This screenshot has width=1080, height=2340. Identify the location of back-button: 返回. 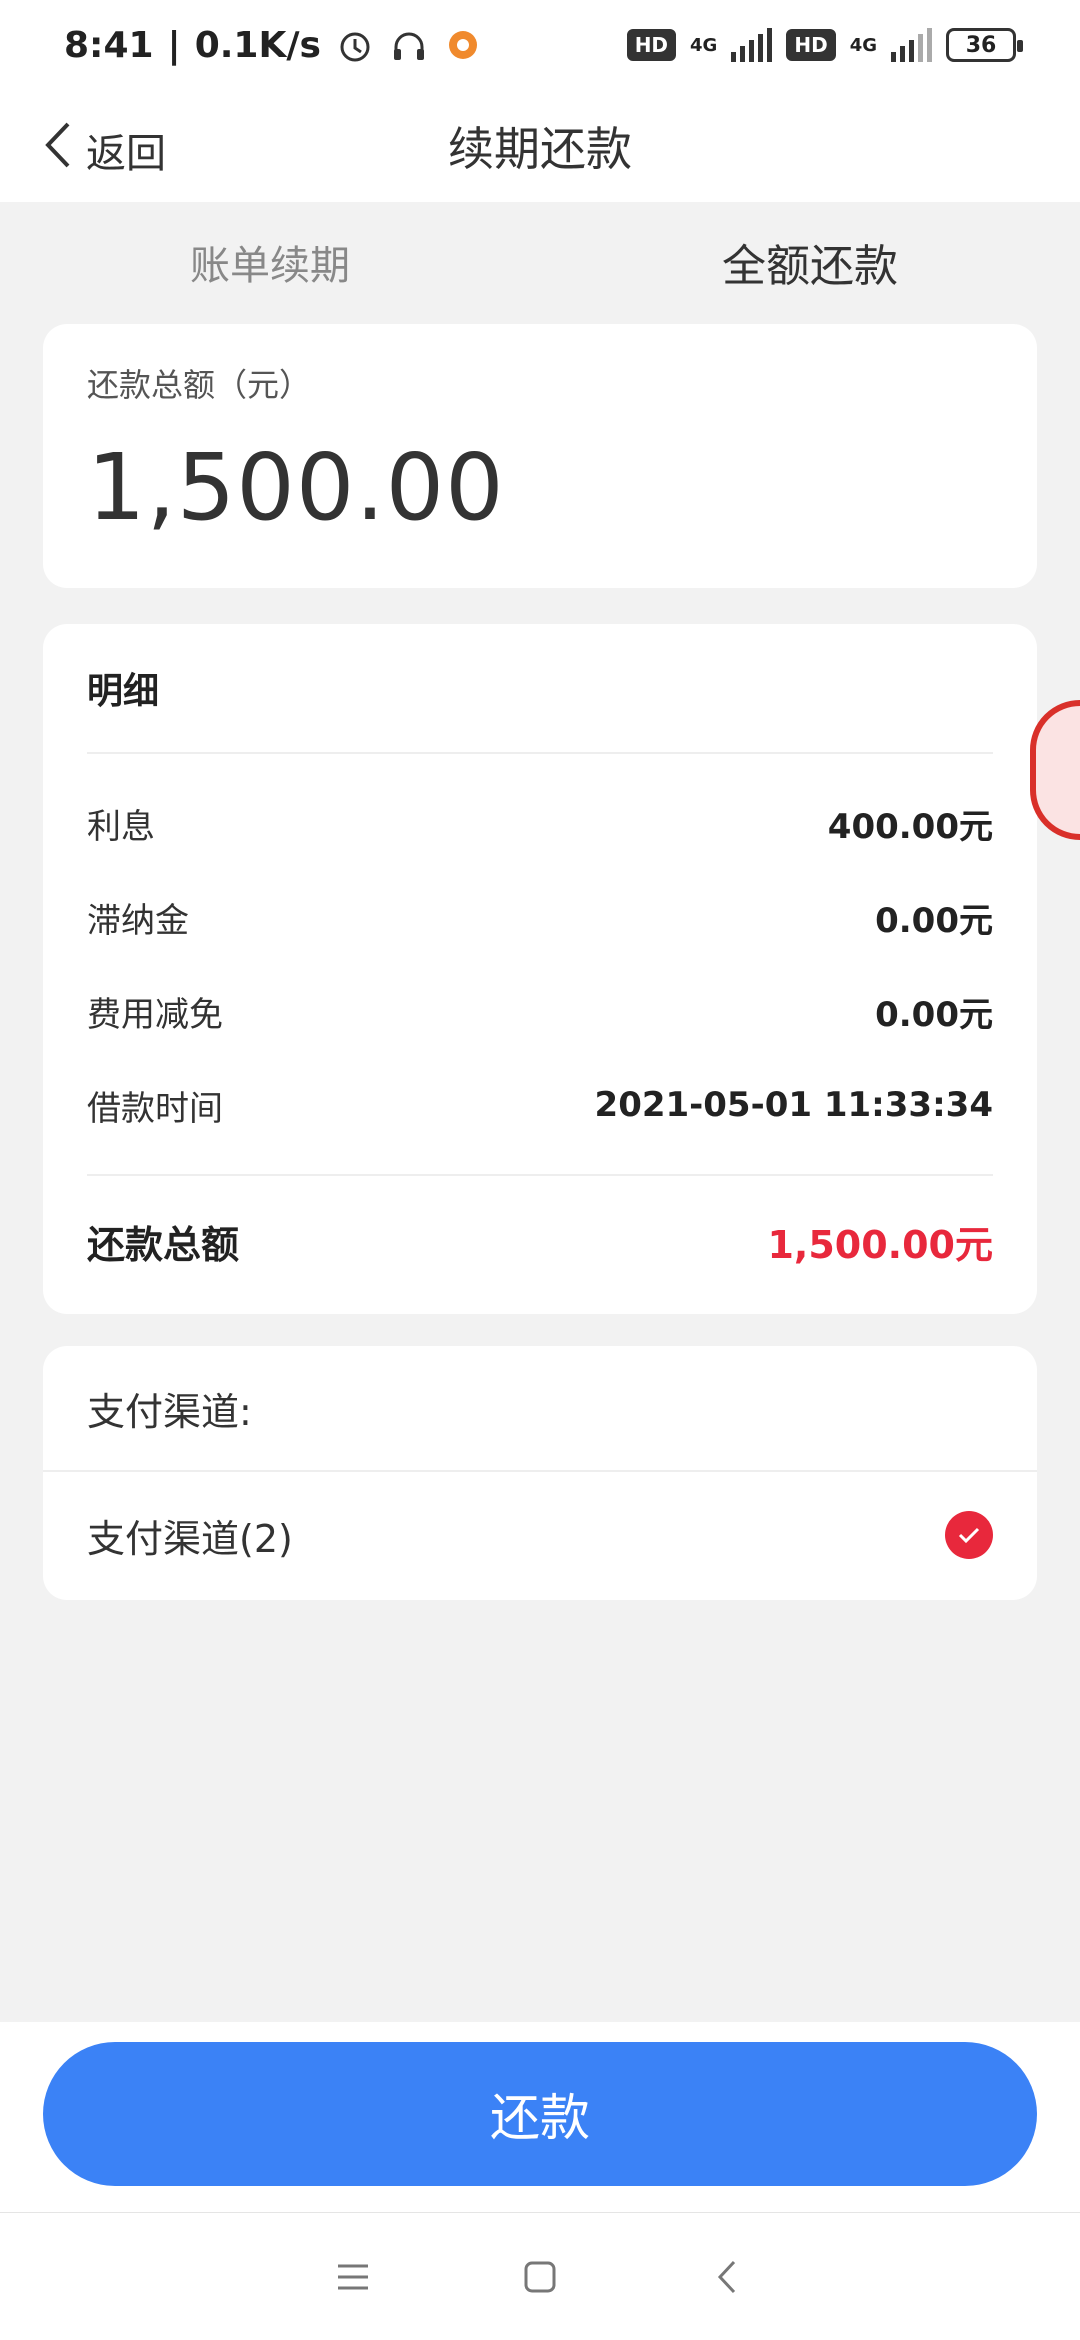
(105, 150).